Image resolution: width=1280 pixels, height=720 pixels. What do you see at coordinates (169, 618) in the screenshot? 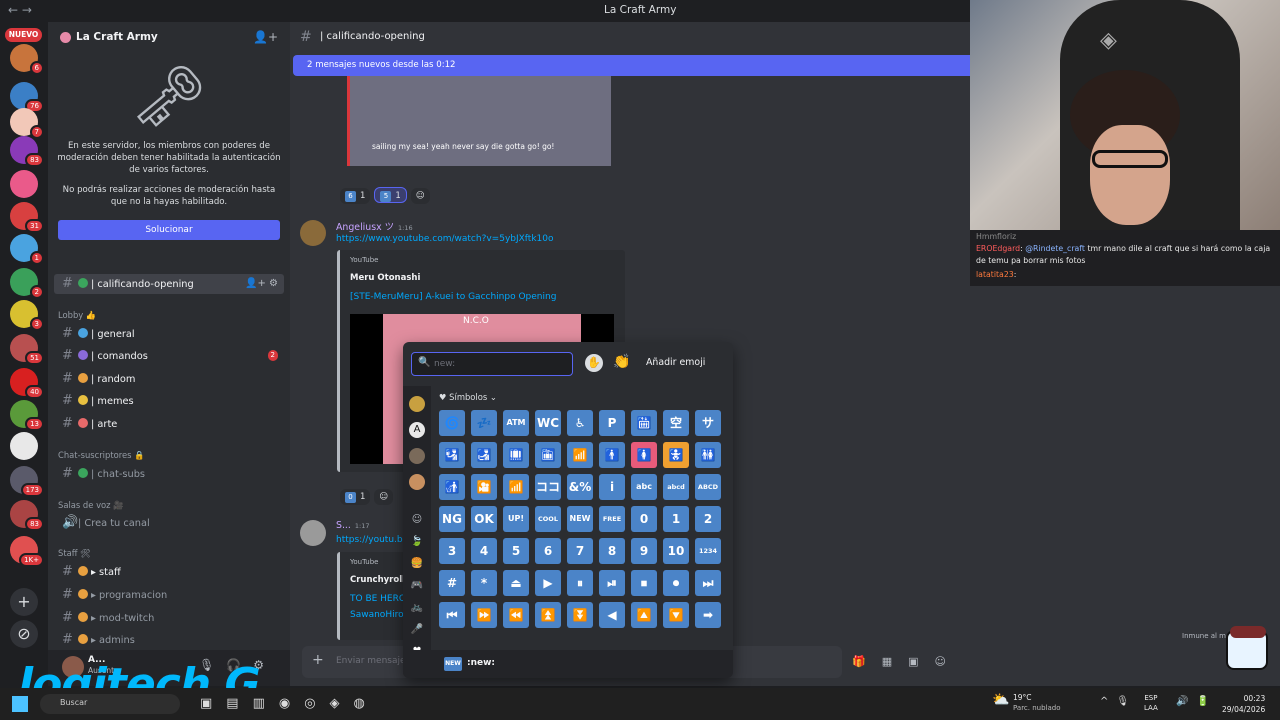
I see `channel-mod-twitch: # ▸ mod-twitch` at bounding box center [169, 618].